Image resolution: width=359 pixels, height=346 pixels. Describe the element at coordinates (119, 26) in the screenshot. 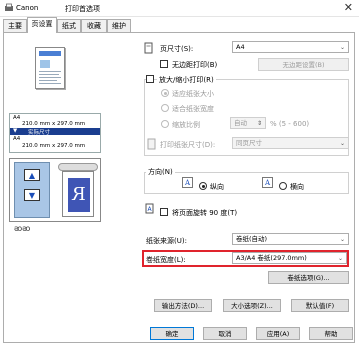

I see `tab-maintenance: 维护` at that location.